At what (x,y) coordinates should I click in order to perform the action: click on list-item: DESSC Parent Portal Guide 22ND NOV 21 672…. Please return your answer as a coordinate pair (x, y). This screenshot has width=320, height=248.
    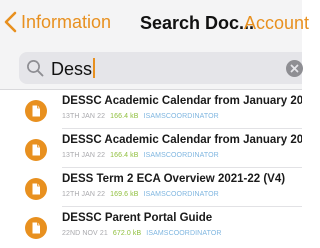
    Looking at the image, I should click on (151, 226).